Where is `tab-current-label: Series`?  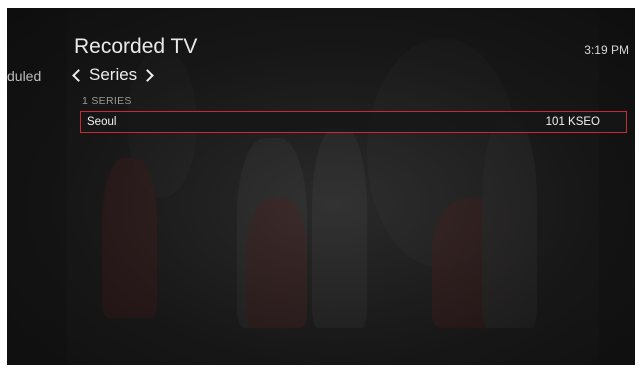
tab-current-label: Series is located at coordinates (113, 75).